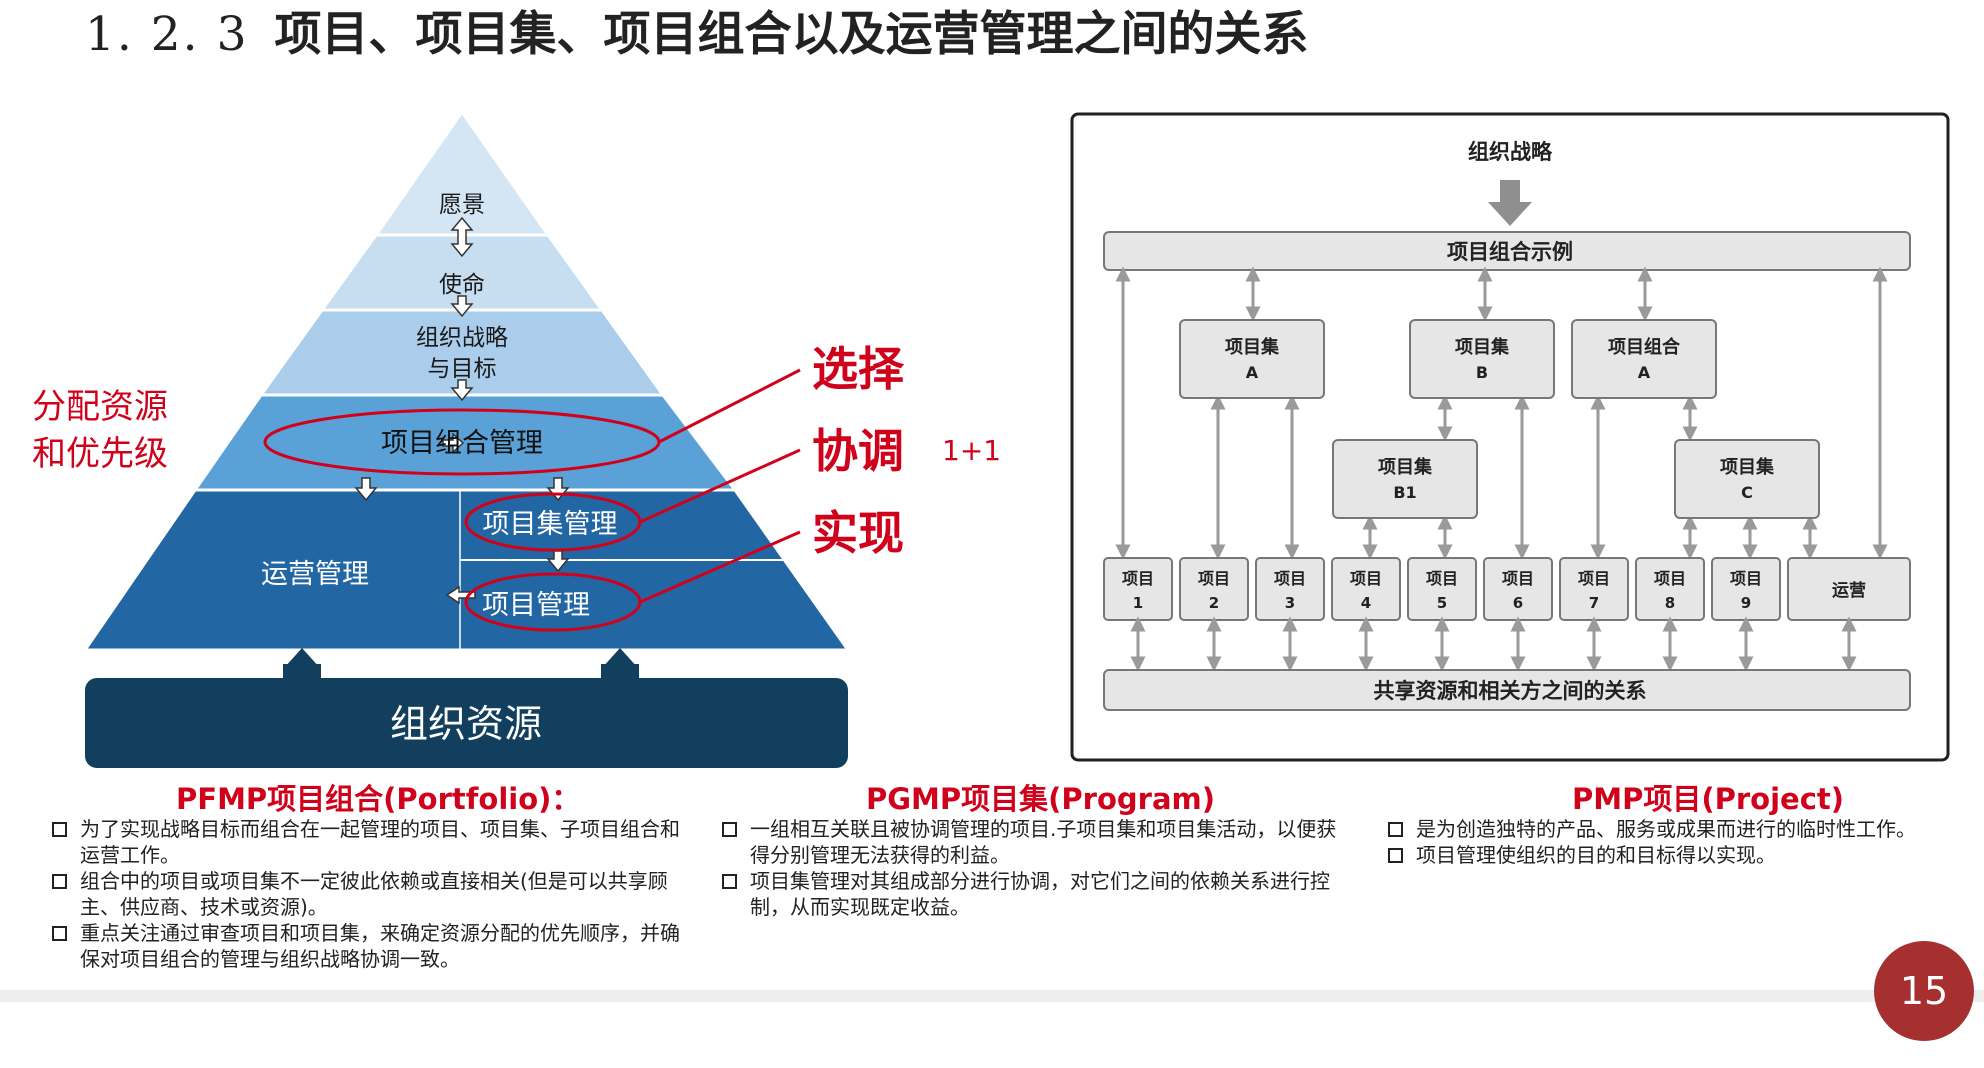 The image size is (1984, 1068). Describe the element at coordinates (462, 205) in the screenshot. I see `pyramid-label-vision: 愿景` at that location.